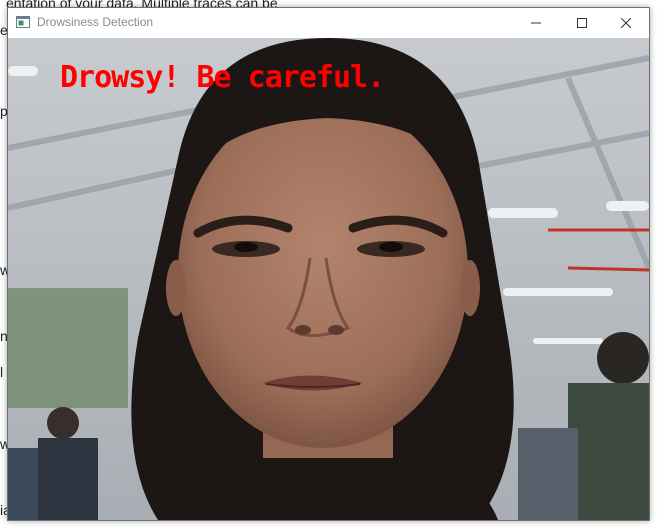  Describe the element at coordinates (222, 77) in the screenshot. I see `drowsiness-alert-text: Drowsy! Be careful.` at that location.